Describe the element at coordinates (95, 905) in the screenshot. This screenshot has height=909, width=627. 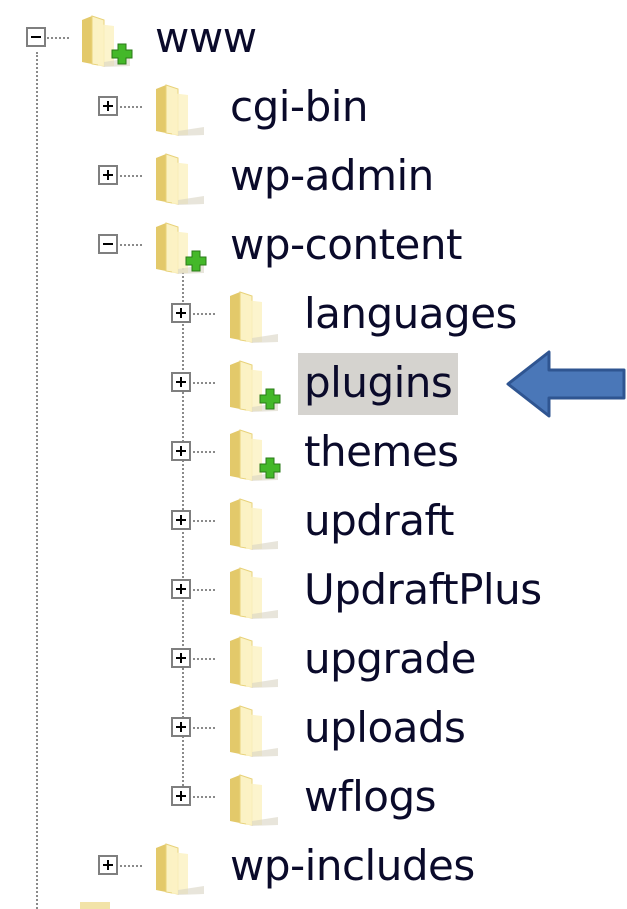
I see `partial-folder-icon` at that location.